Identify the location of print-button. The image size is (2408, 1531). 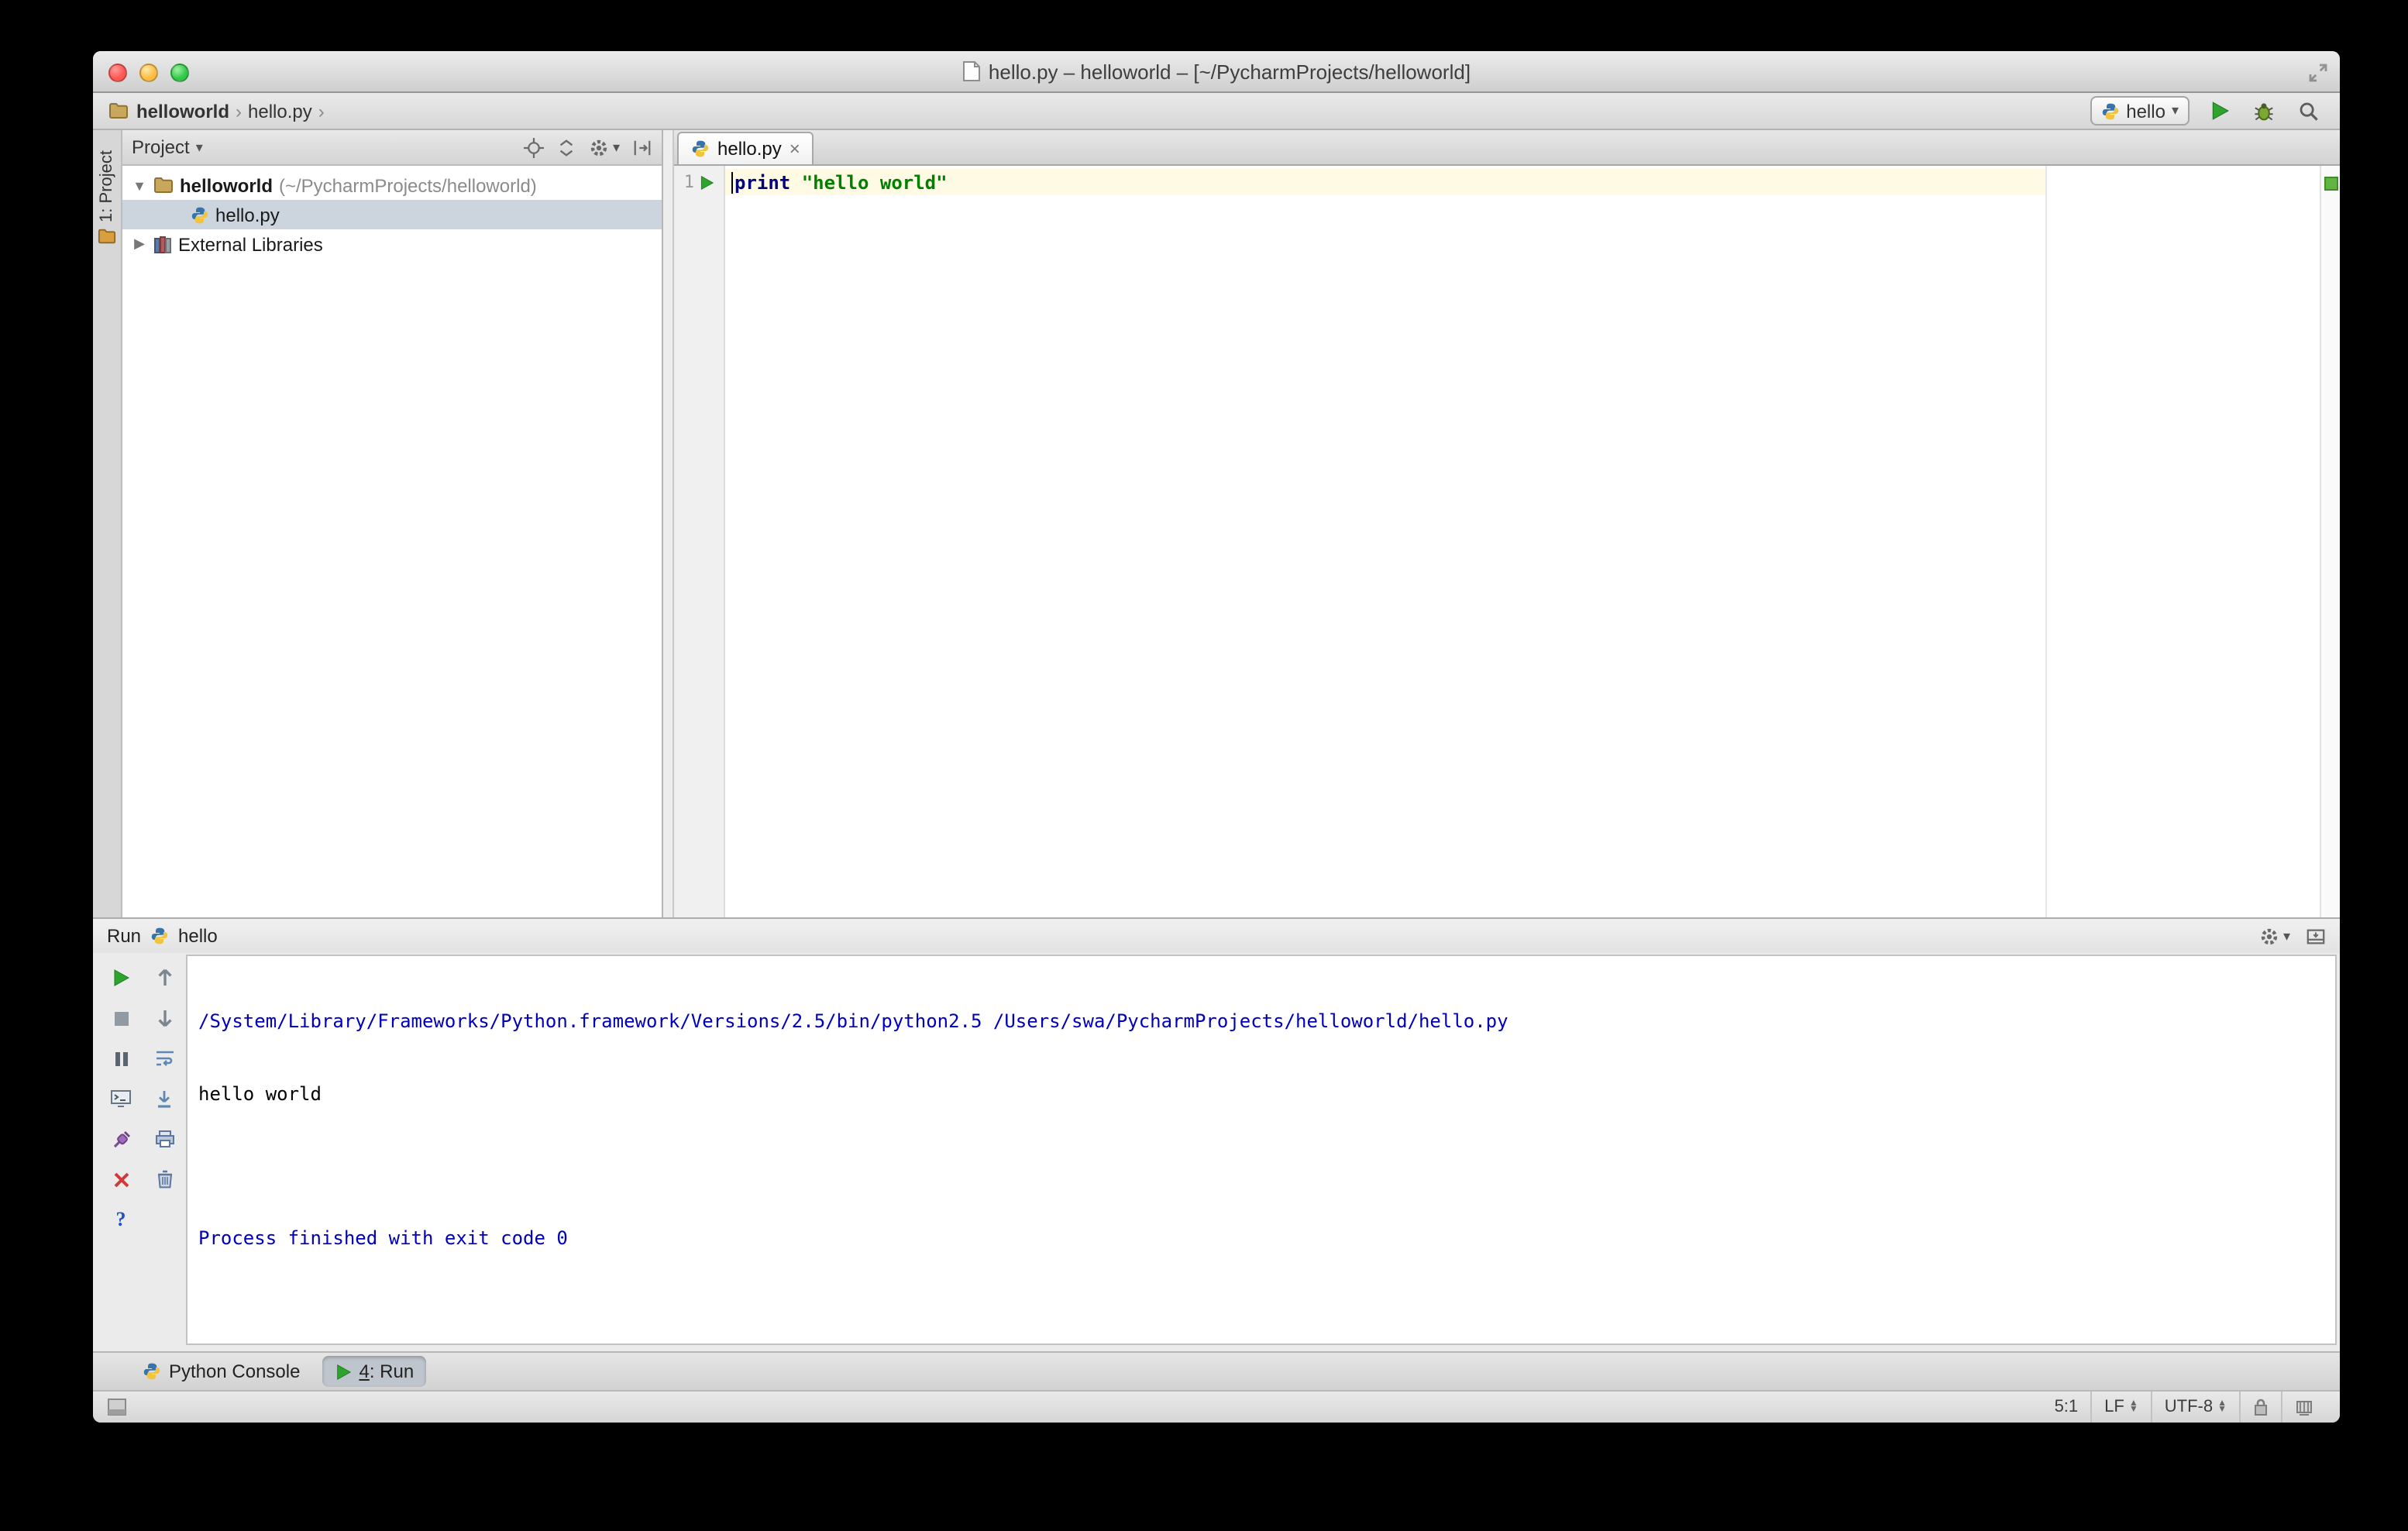
(164, 1139).